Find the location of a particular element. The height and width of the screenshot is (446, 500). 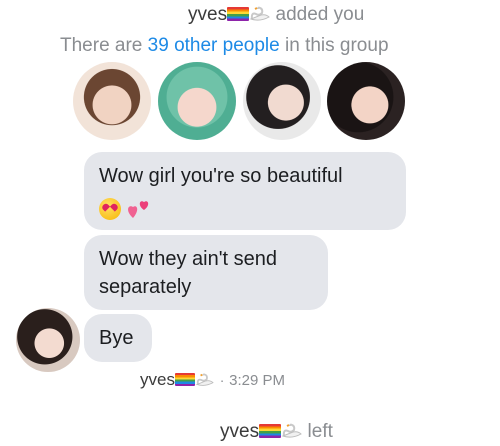

sender-avatar is located at coordinates (48, 340).